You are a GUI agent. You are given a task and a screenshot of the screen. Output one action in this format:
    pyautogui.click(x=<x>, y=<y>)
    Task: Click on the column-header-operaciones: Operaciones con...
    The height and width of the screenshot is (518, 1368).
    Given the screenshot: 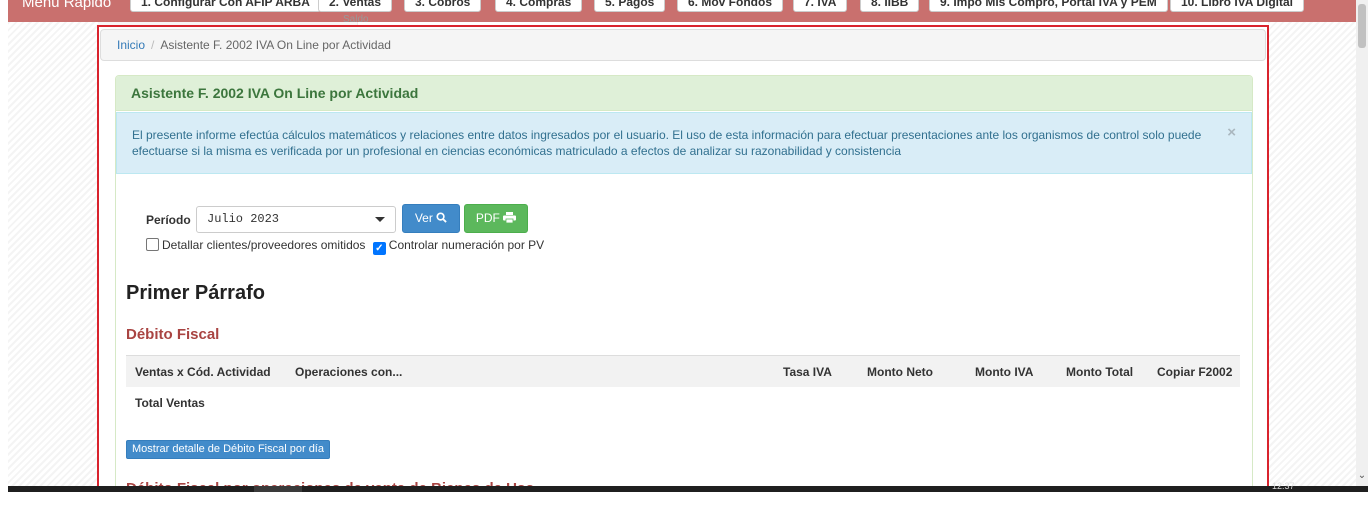 What is the action you would take?
    pyautogui.click(x=349, y=372)
    